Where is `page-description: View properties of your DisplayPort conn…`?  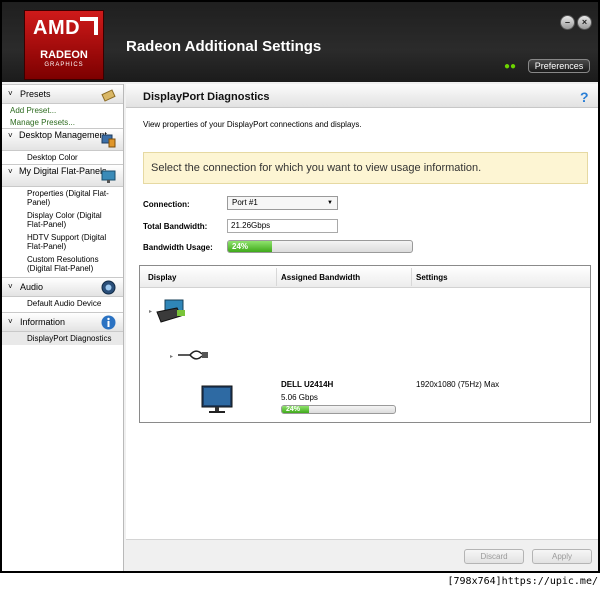 page-description: View properties of your DisplayPort conn… is located at coordinates (252, 124).